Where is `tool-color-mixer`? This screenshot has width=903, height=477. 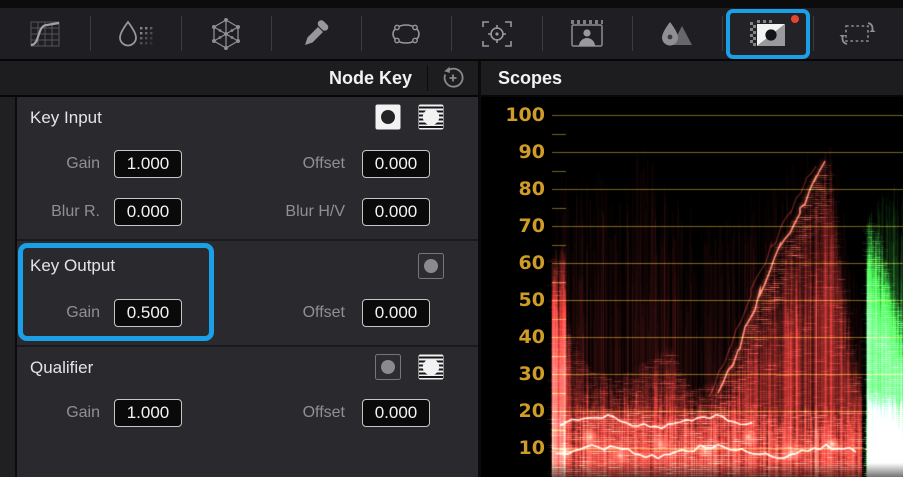
tool-color-mixer is located at coordinates (225, 33).